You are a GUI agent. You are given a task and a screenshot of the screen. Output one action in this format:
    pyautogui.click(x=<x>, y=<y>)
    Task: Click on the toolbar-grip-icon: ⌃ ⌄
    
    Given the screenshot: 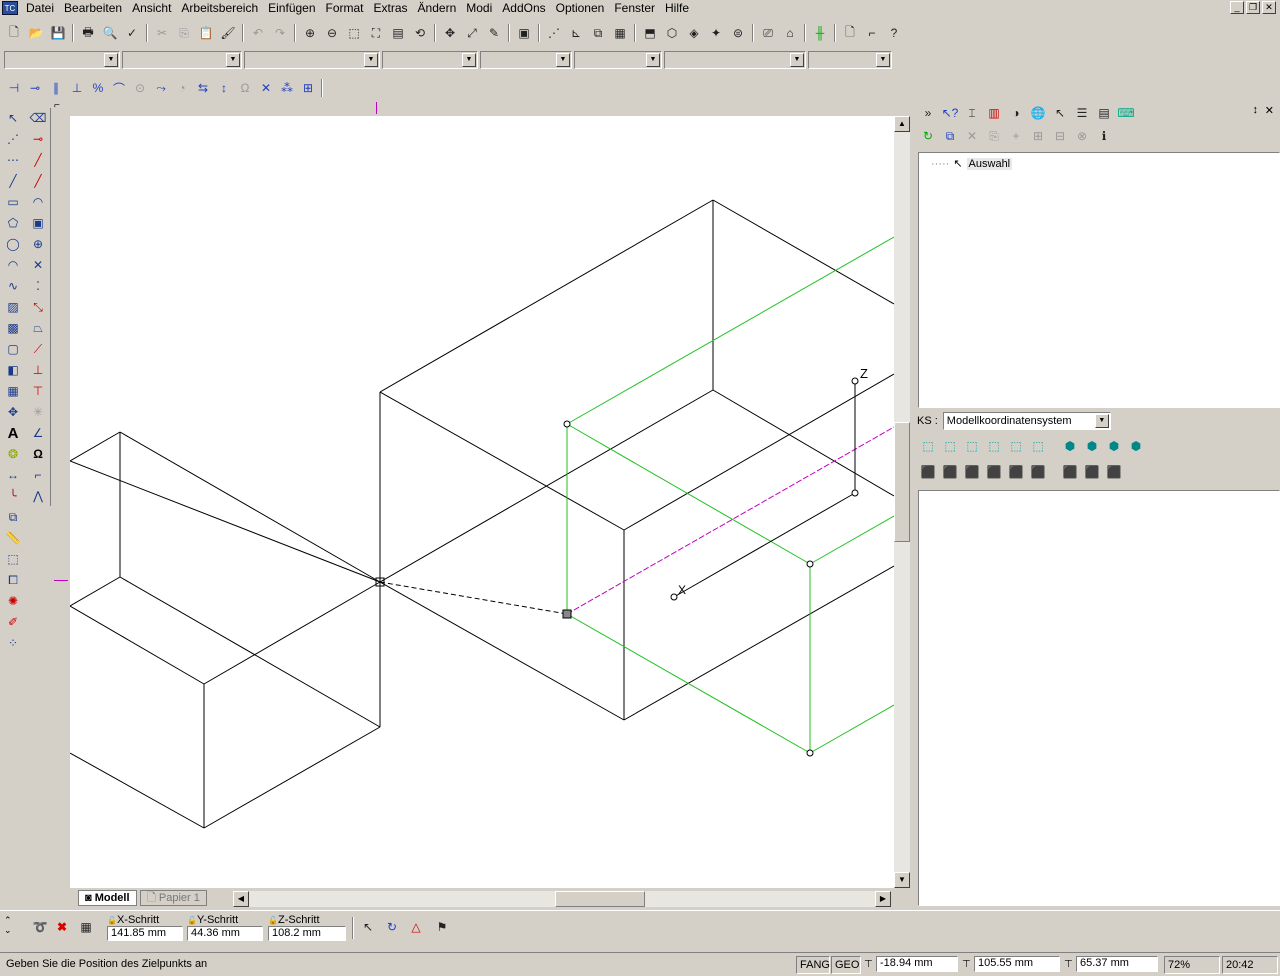 What is the action you would take?
    pyautogui.click(x=8, y=925)
    